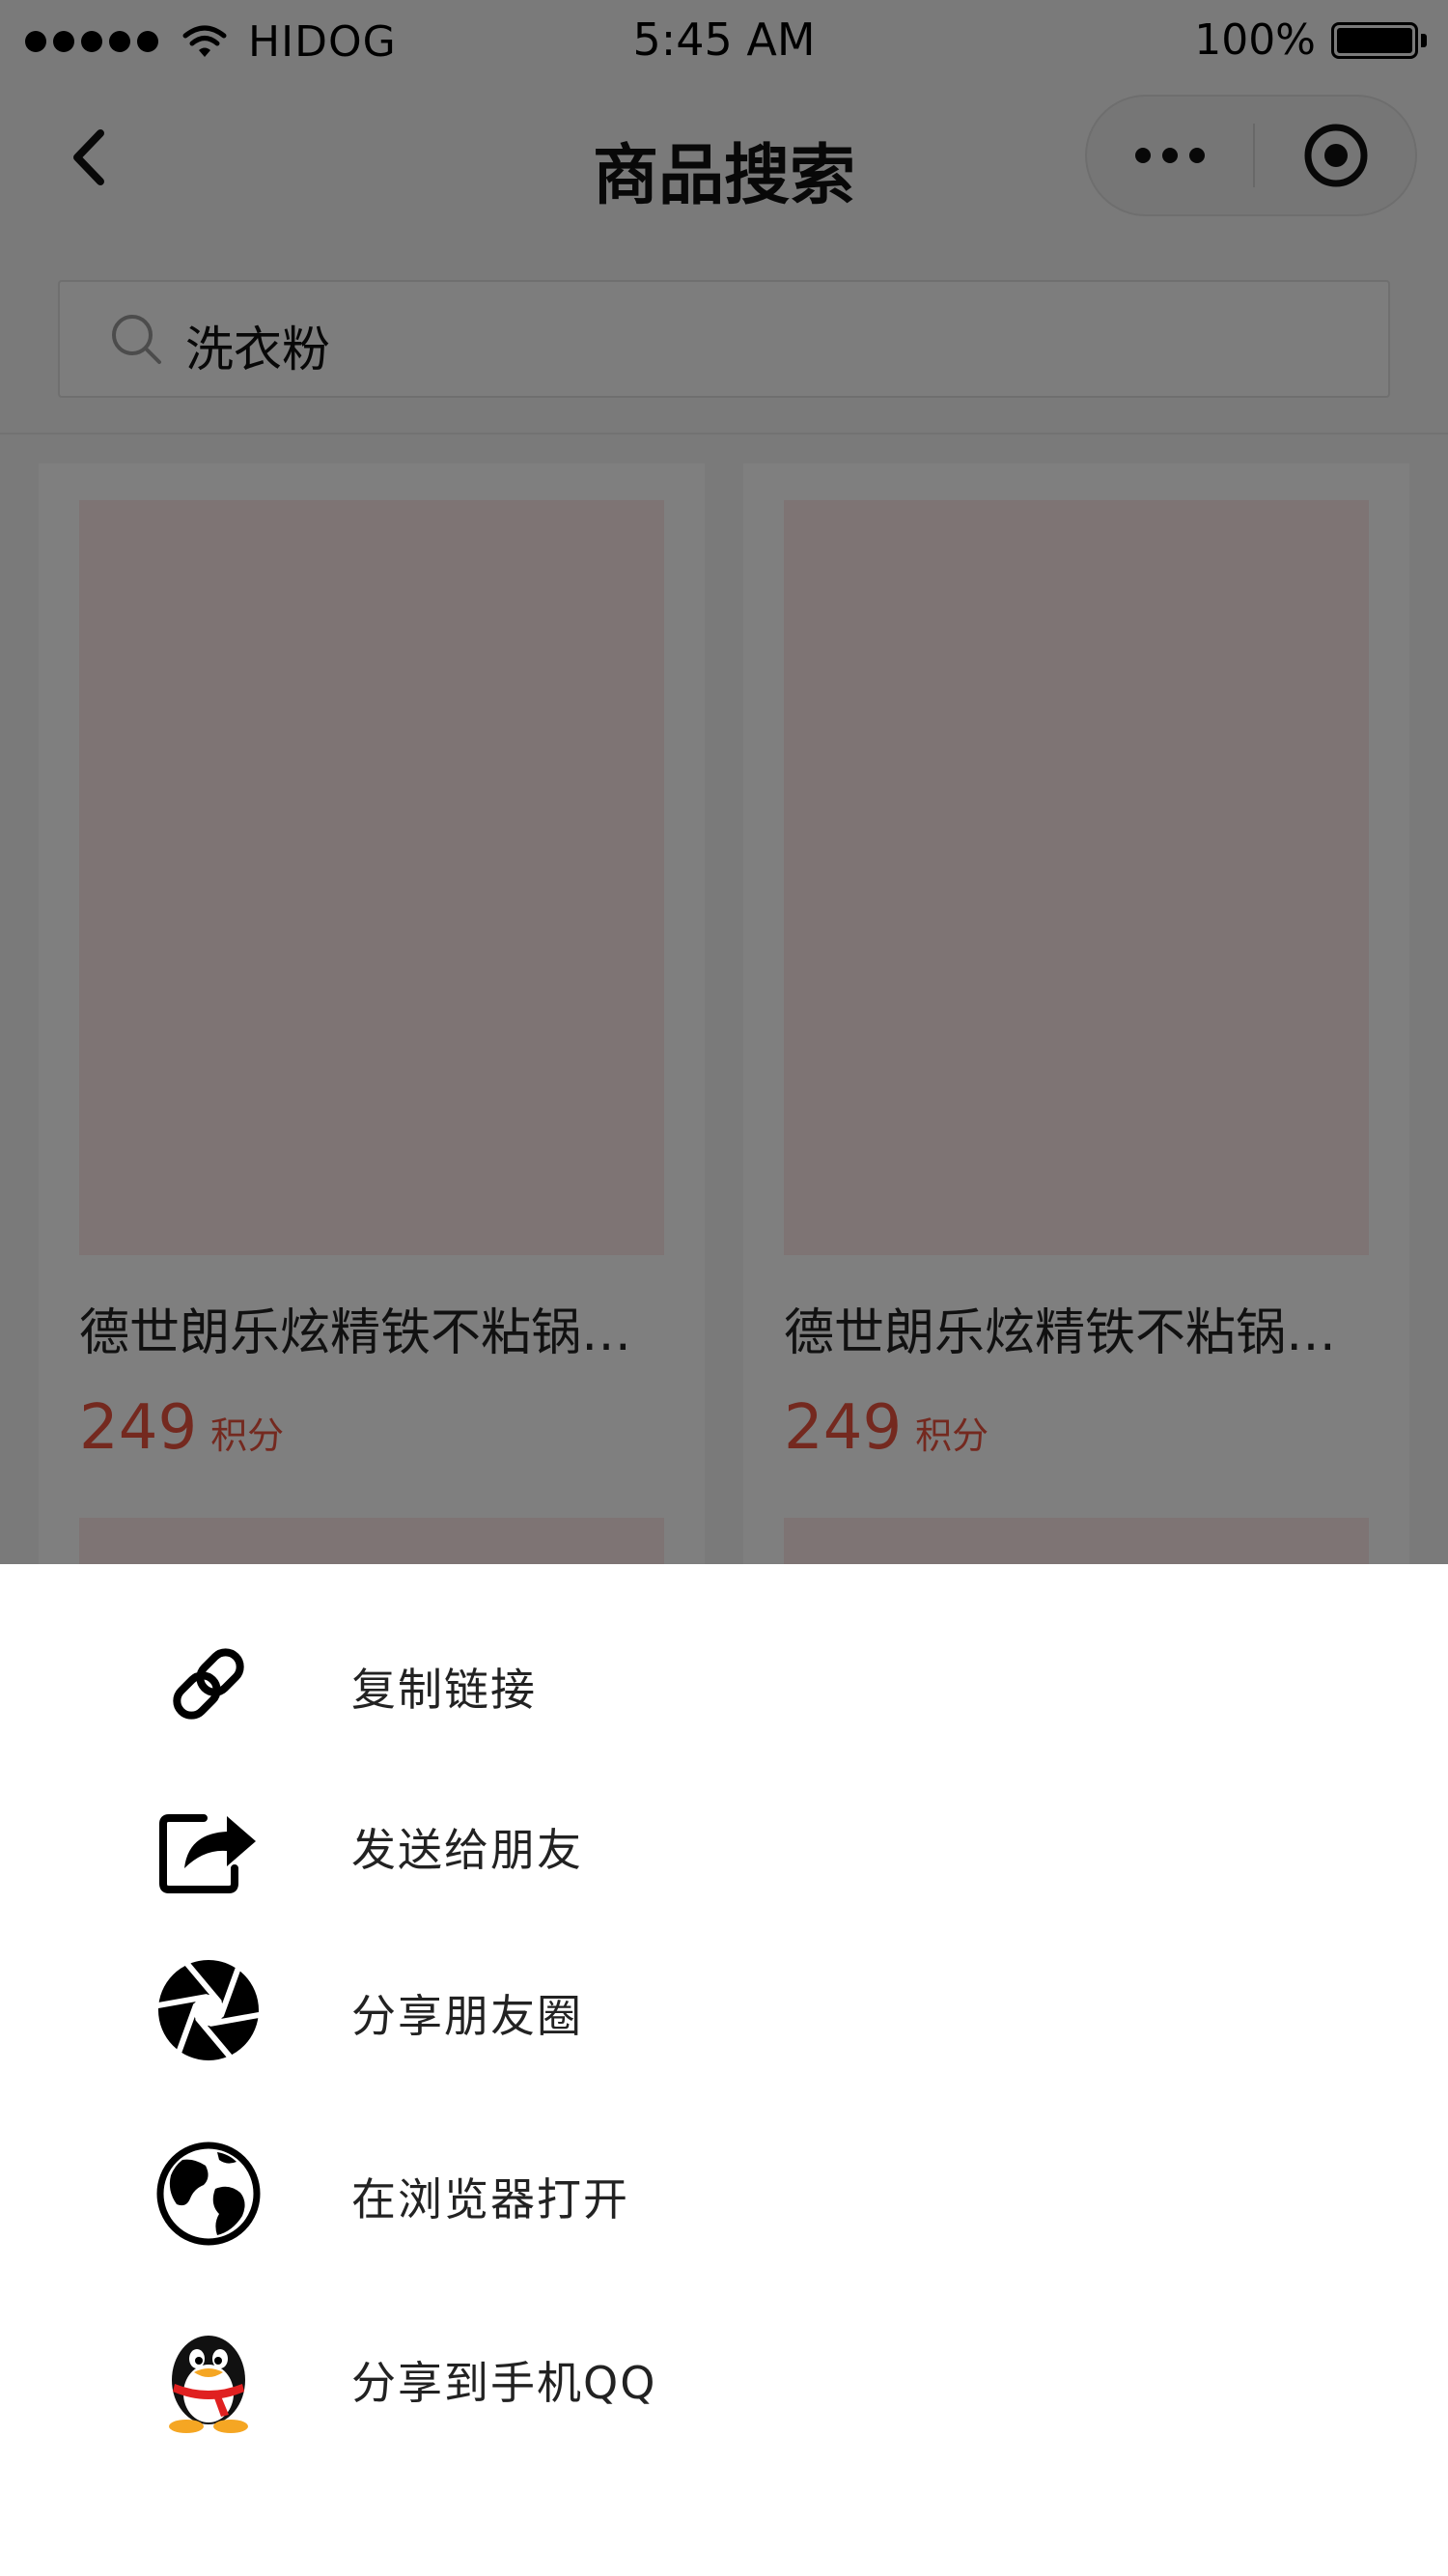  I want to click on sheet-item-open-in-browser: 在浏览器打开, so click(724, 2190).